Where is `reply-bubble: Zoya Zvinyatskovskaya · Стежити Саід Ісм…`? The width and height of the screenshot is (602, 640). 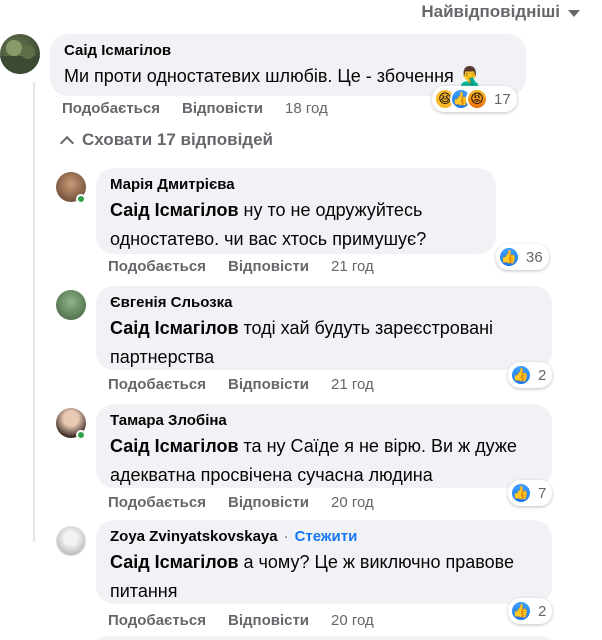 reply-bubble: Zoya Zvinyatskovskaya · Стежити Саід Ісм… is located at coordinates (324, 562).